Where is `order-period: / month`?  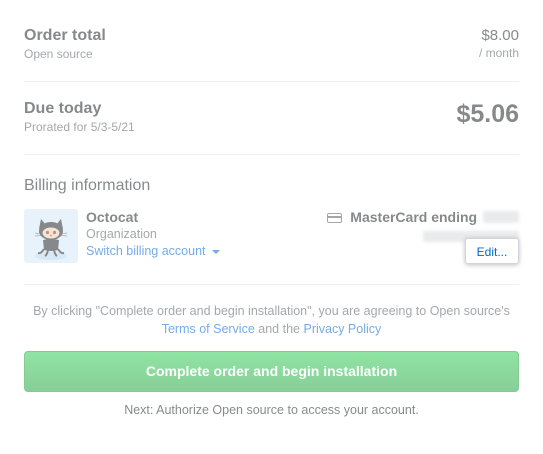 order-period: / month is located at coordinates (498, 53).